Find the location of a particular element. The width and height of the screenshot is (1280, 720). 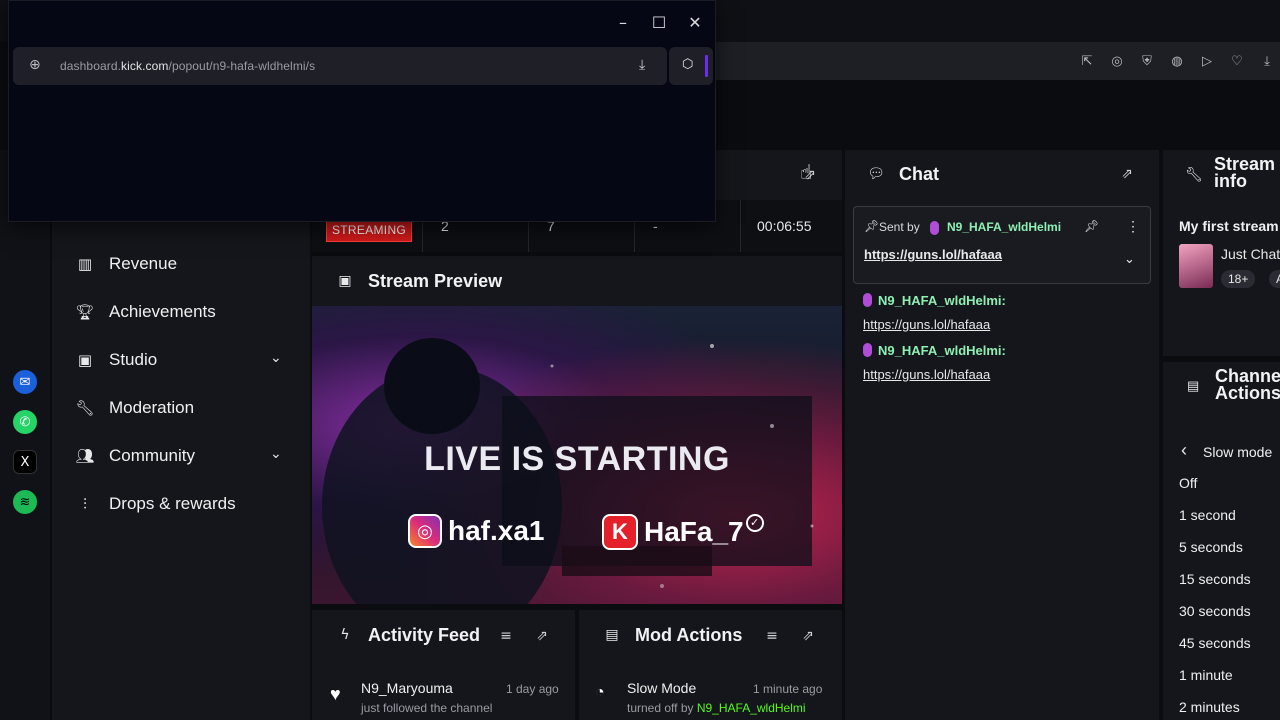

verified-icon: ✓ is located at coordinates (754, 523).